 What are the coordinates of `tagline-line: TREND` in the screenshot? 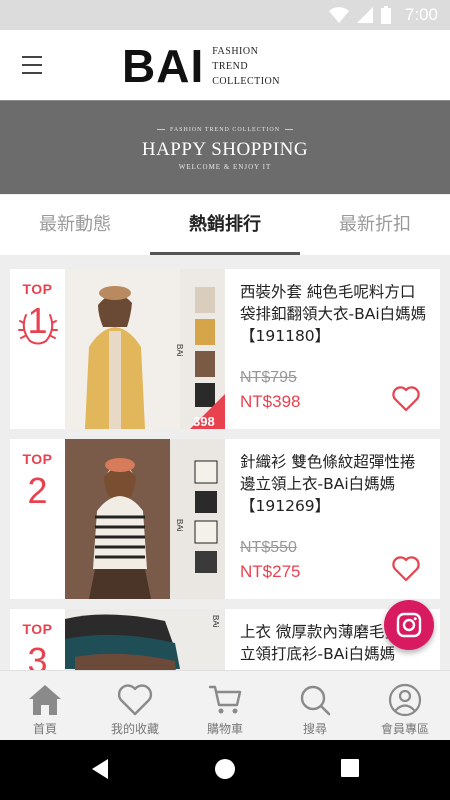 It's located at (230, 66).